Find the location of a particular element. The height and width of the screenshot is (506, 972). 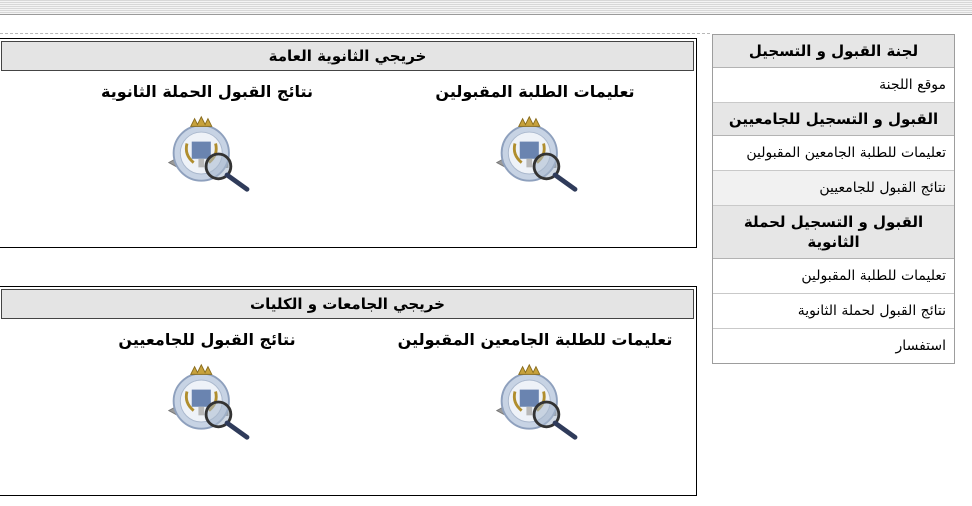

tile-university-results: نتائج القبول للجامعيين is located at coordinates (207, 386).